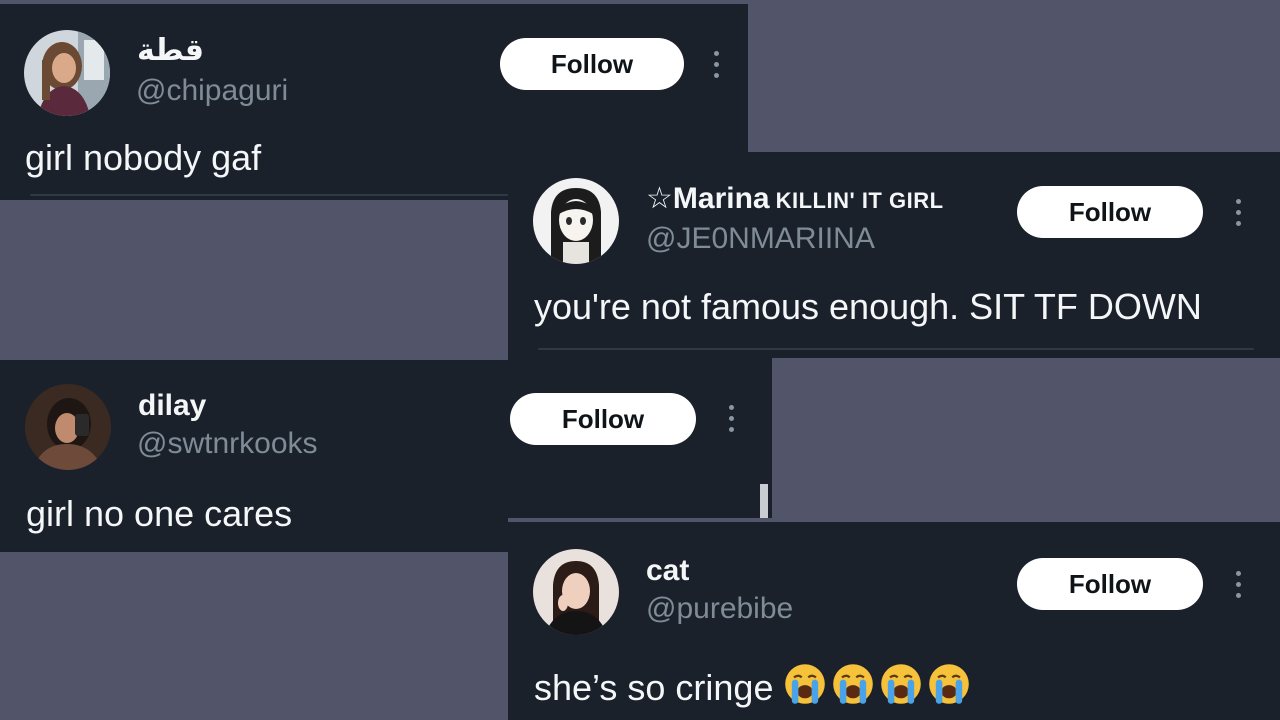 The image size is (1280, 720). I want to click on display-name-text: ☆Marina, so click(708, 198).